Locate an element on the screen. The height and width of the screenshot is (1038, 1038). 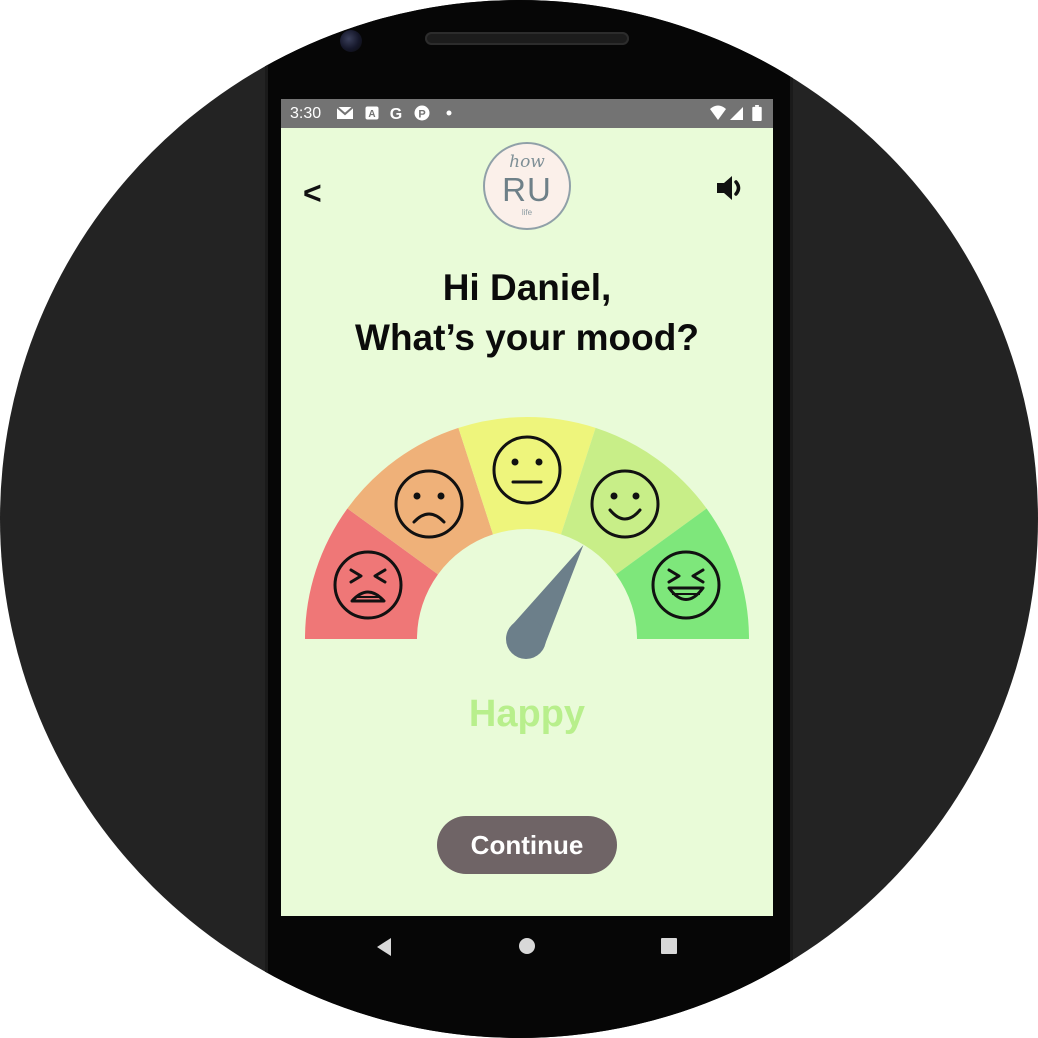
app-p-icon: P is located at coordinates (422, 113).